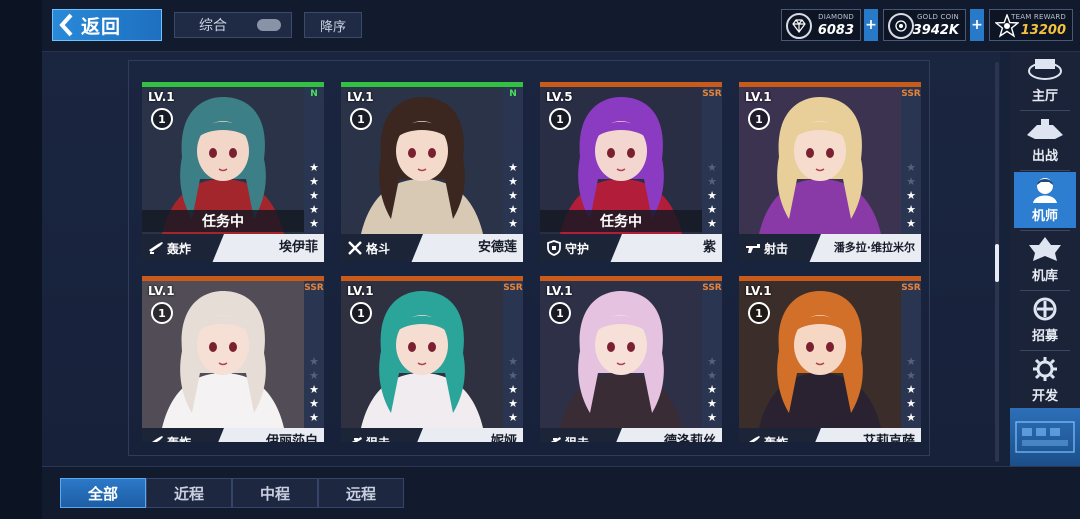  Describe the element at coordinates (631, 172) in the screenshot. I see `pilot-card: SSR ★ ★ ★ ★ ★ LV.5 1 任务中 守护 紫` at that location.